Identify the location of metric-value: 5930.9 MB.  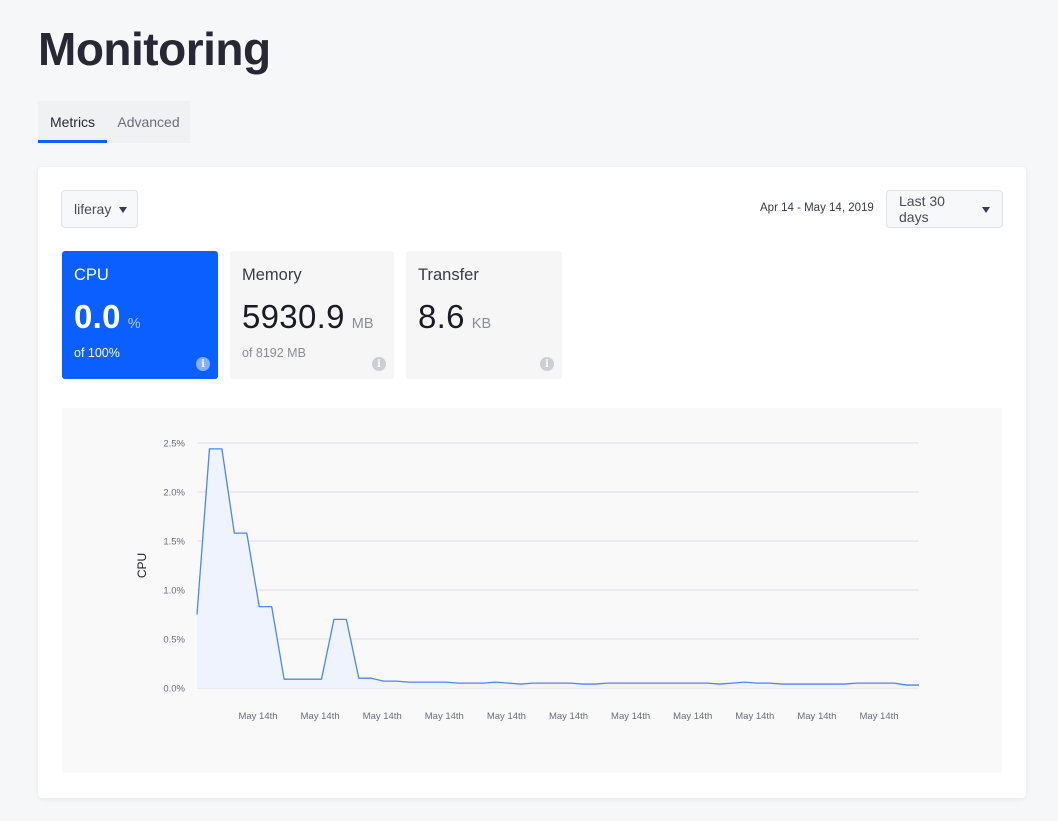
(307, 317).